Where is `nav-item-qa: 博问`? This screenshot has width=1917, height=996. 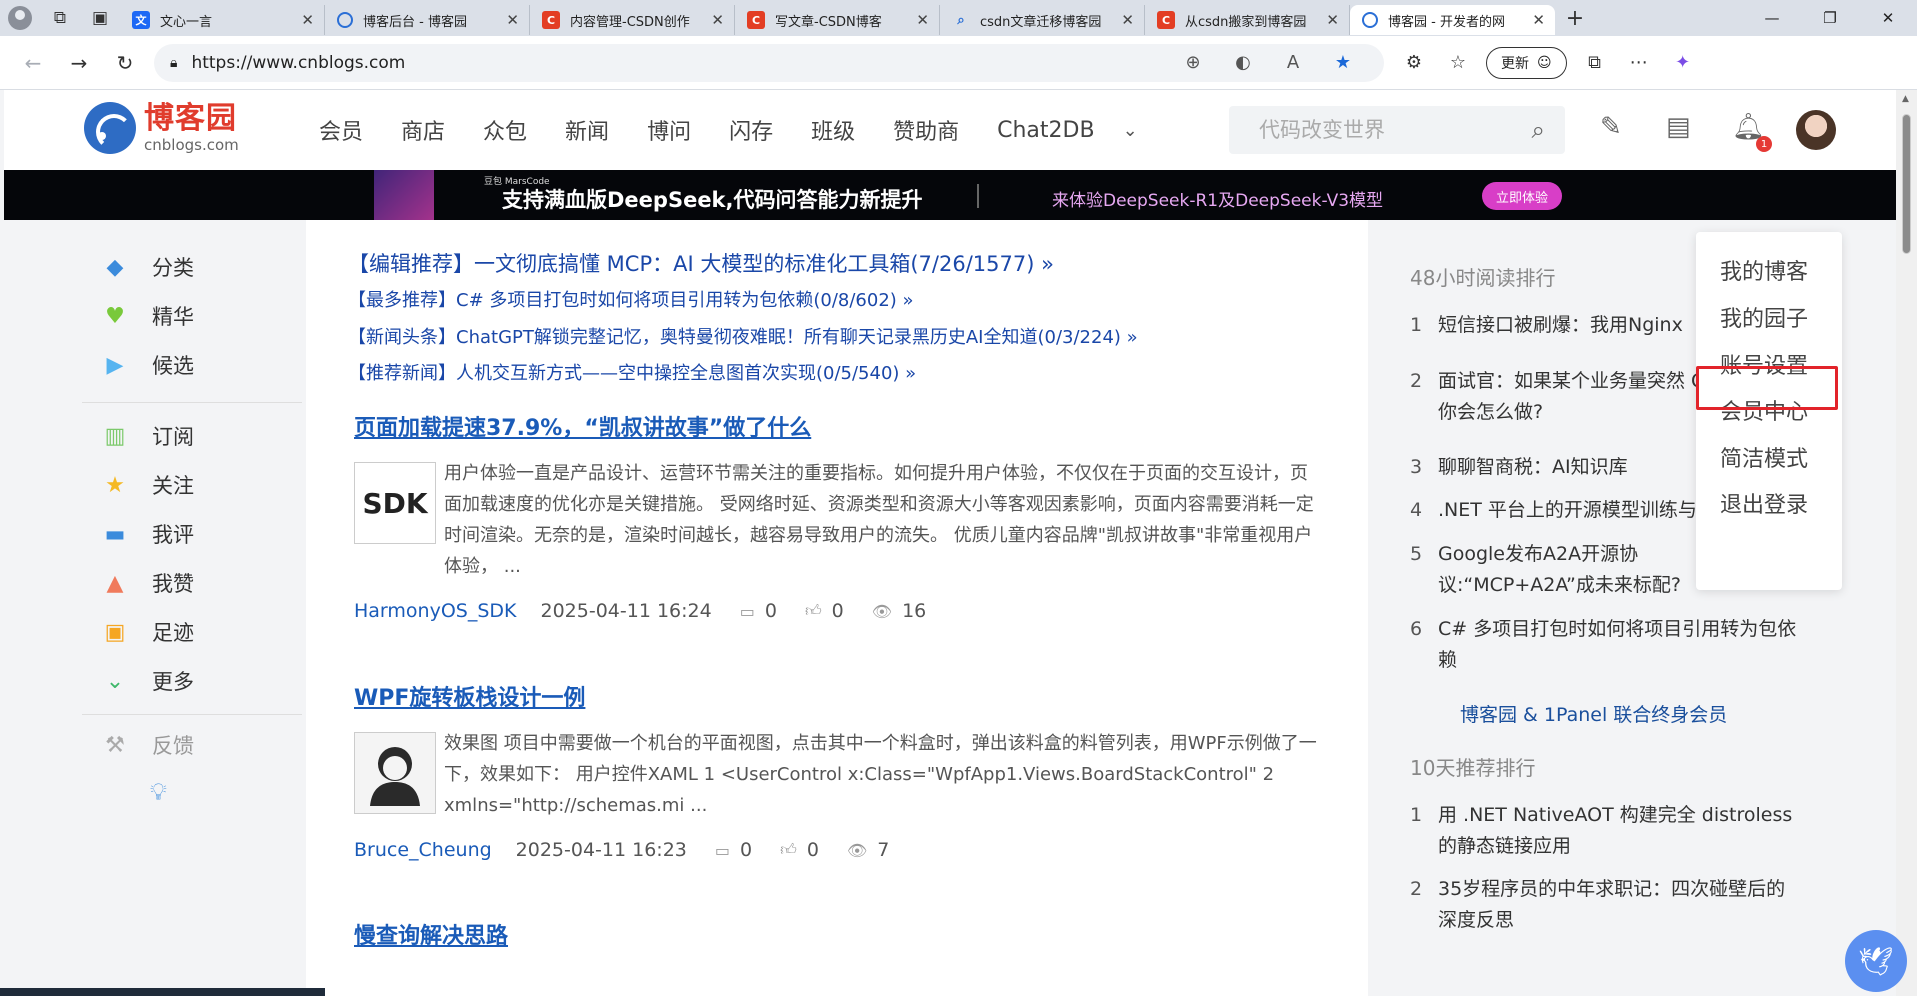
nav-item-qa: 博问 is located at coordinates (669, 130).